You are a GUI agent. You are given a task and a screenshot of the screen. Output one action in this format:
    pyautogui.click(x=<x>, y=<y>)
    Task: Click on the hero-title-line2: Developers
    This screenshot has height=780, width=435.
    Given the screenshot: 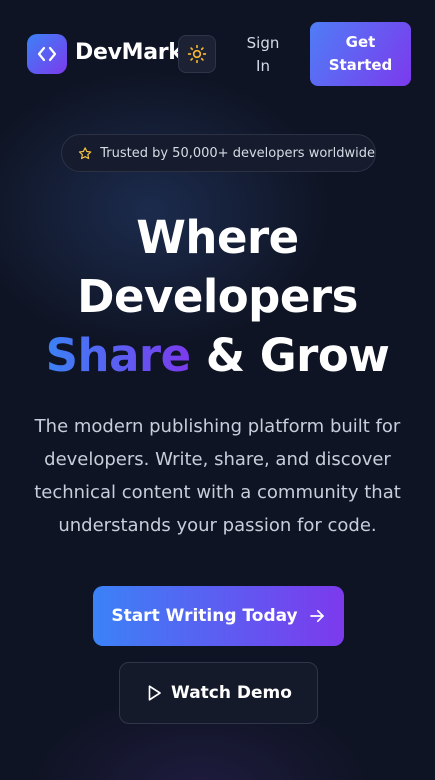 What is the action you would take?
    pyautogui.click(x=217, y=296)
    